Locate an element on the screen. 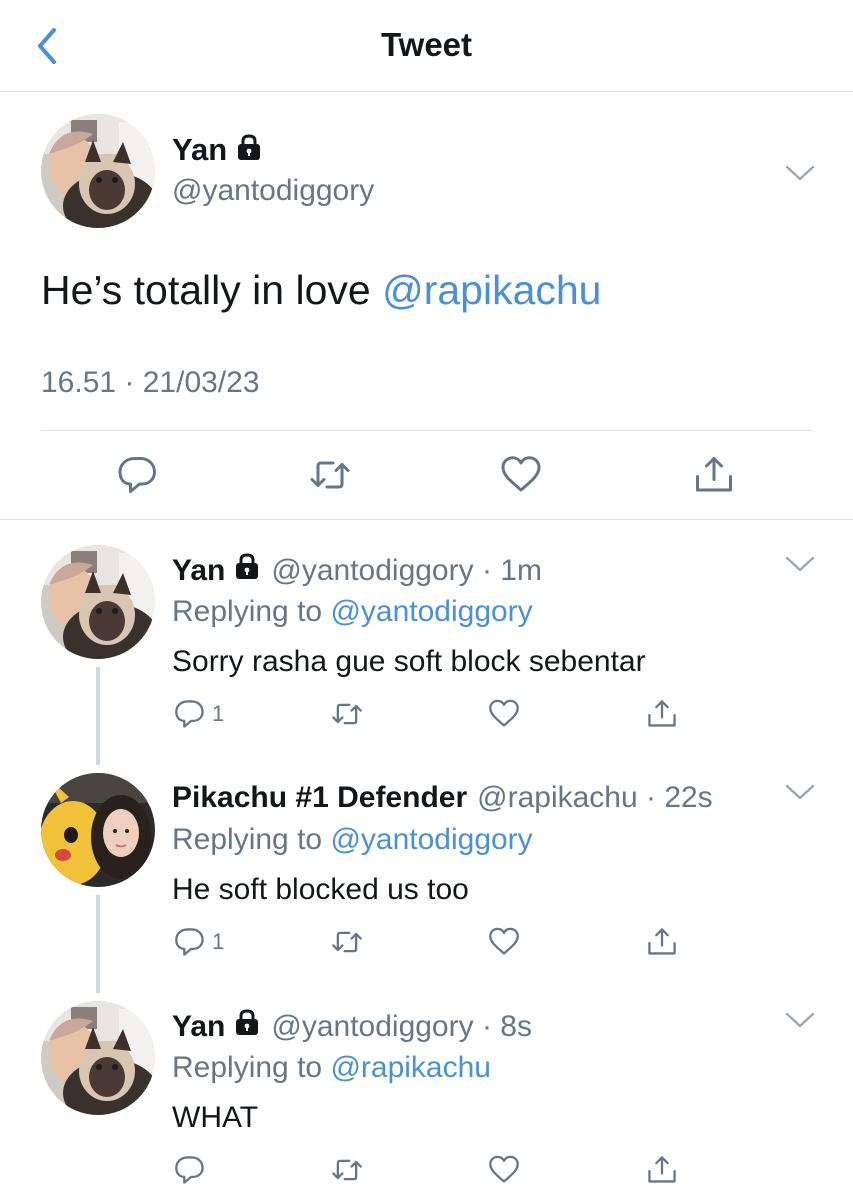 The width and height of the screenshot is (853, 1200). reply-header: Yan @yantodiggory · 1m is located at coordinates (357, 571).